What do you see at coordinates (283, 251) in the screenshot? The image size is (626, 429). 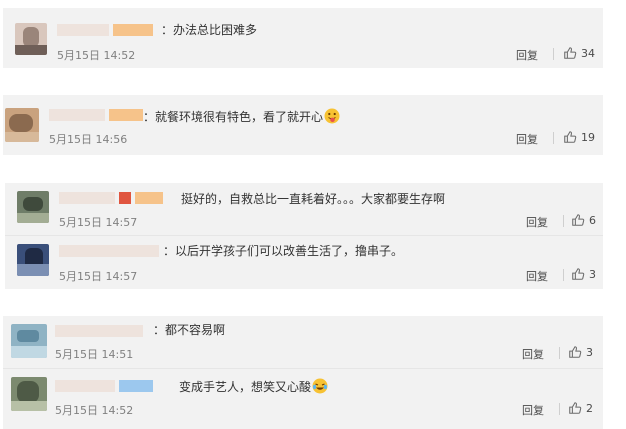 I see `comment-text: ：以后开学孩子们可以改善生活了，撸串子。` at bounding box center [283, 251].